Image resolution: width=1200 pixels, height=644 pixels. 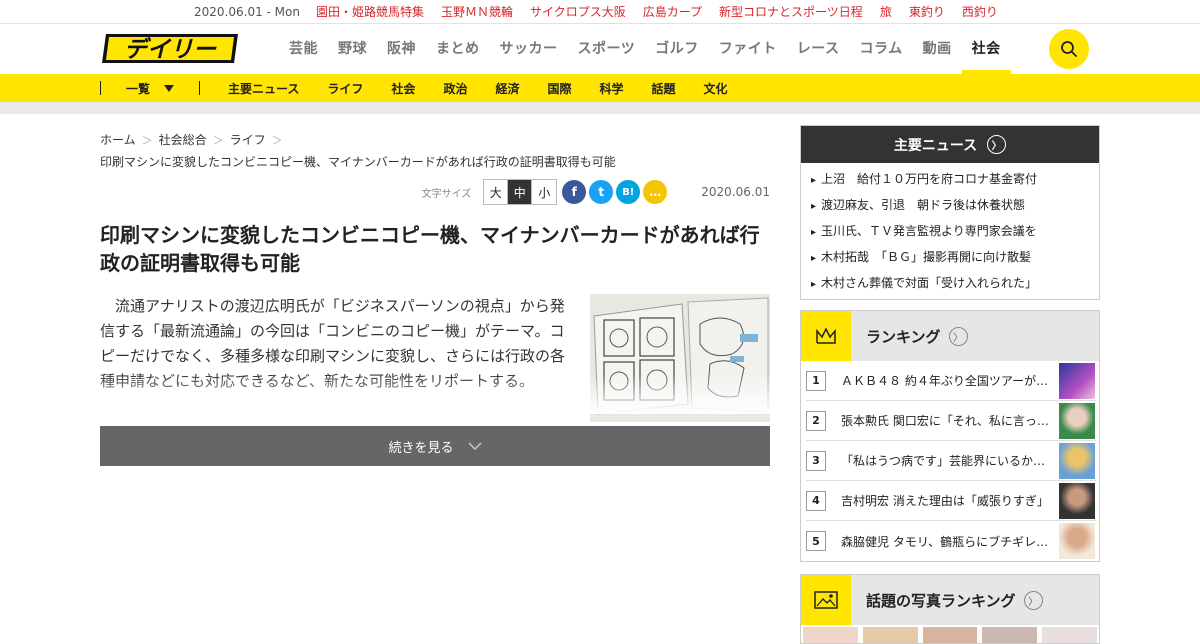 What do you see at coordinates (677, 49) in the screenshot?
I see `nav-golf: ゴルフ` at bounding box center [677, 49].